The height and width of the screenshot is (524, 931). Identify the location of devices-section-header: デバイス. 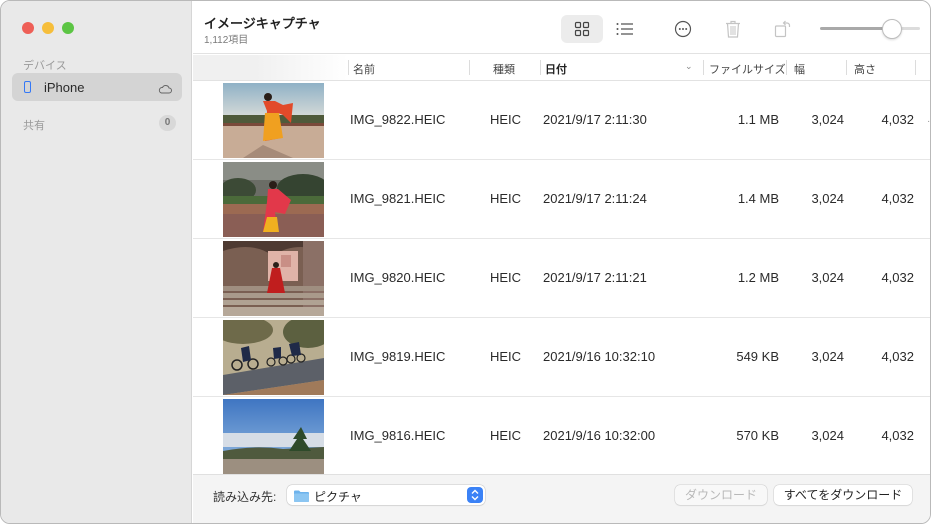
(45, 66).